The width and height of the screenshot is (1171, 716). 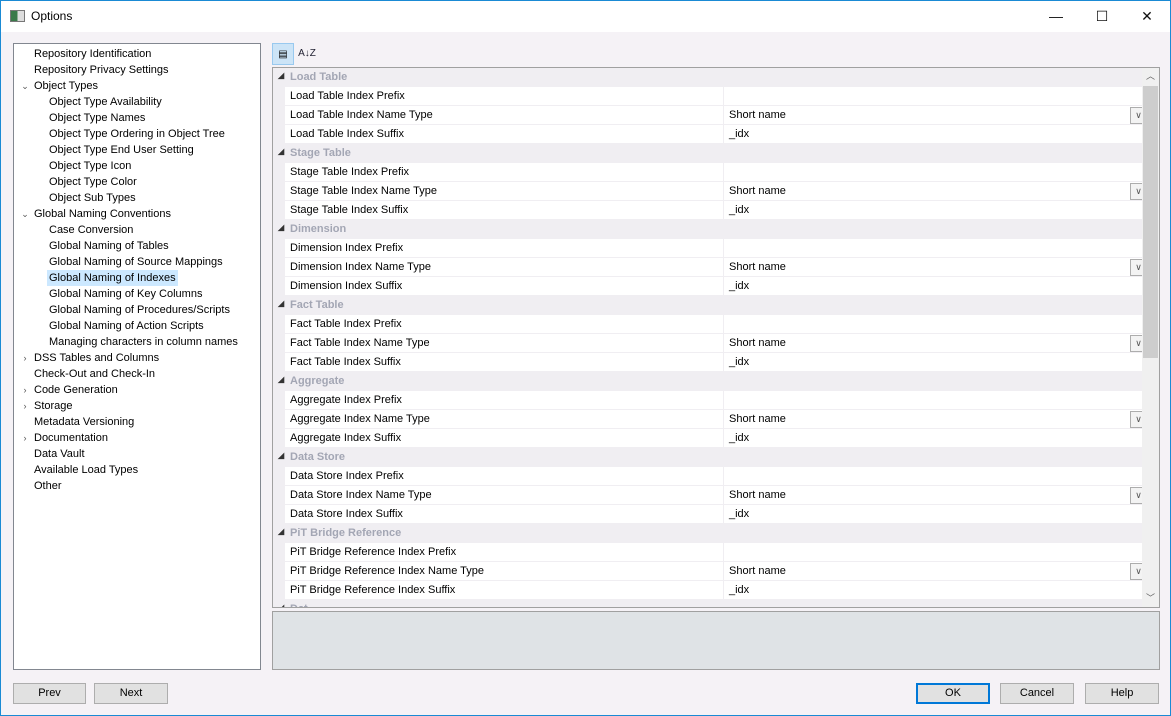 I want to click on tree-item: Object Type Ordering in Object Tree, so click(x=137, y=134).